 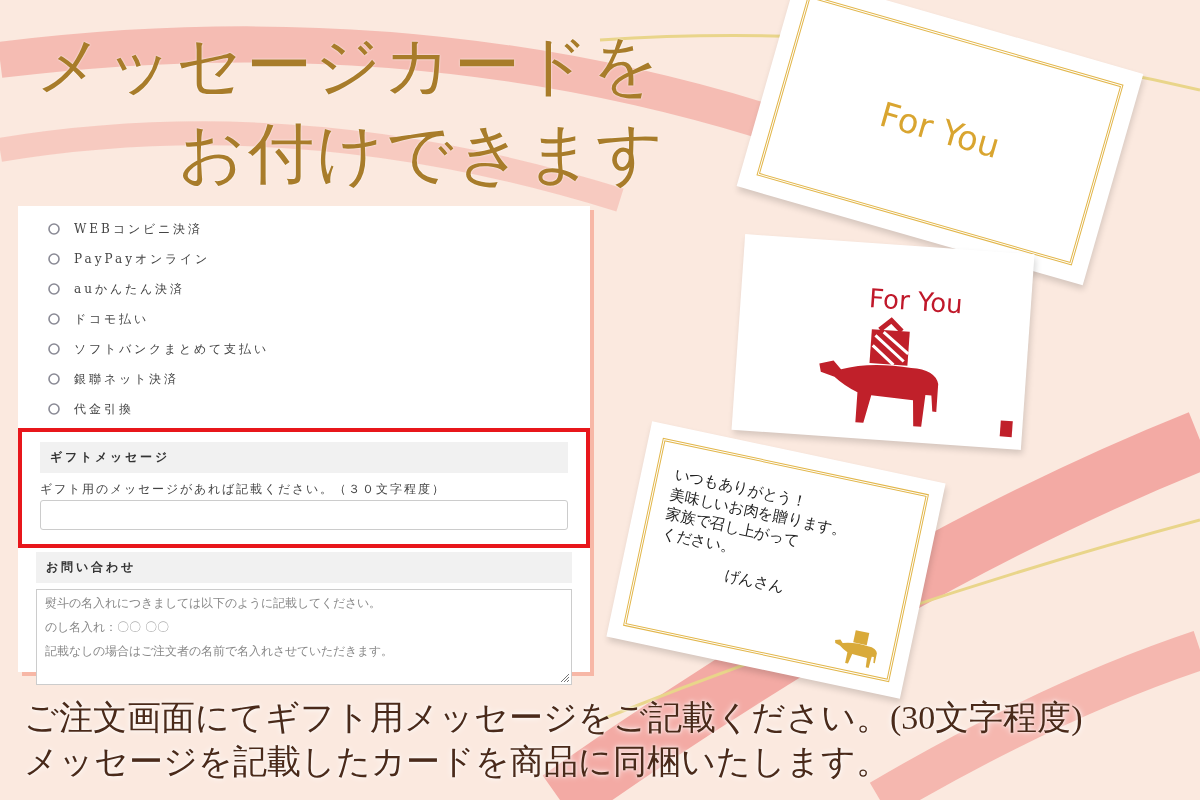 I want to click on inquiry-text-area: 熨斗の名入れにつきましては以下のように記載してください。 のし名入れ：〇〇 〇〇 記載なしの場合はご注文者の名前で名入れさせていただきます。, so click(x=304, y=637).